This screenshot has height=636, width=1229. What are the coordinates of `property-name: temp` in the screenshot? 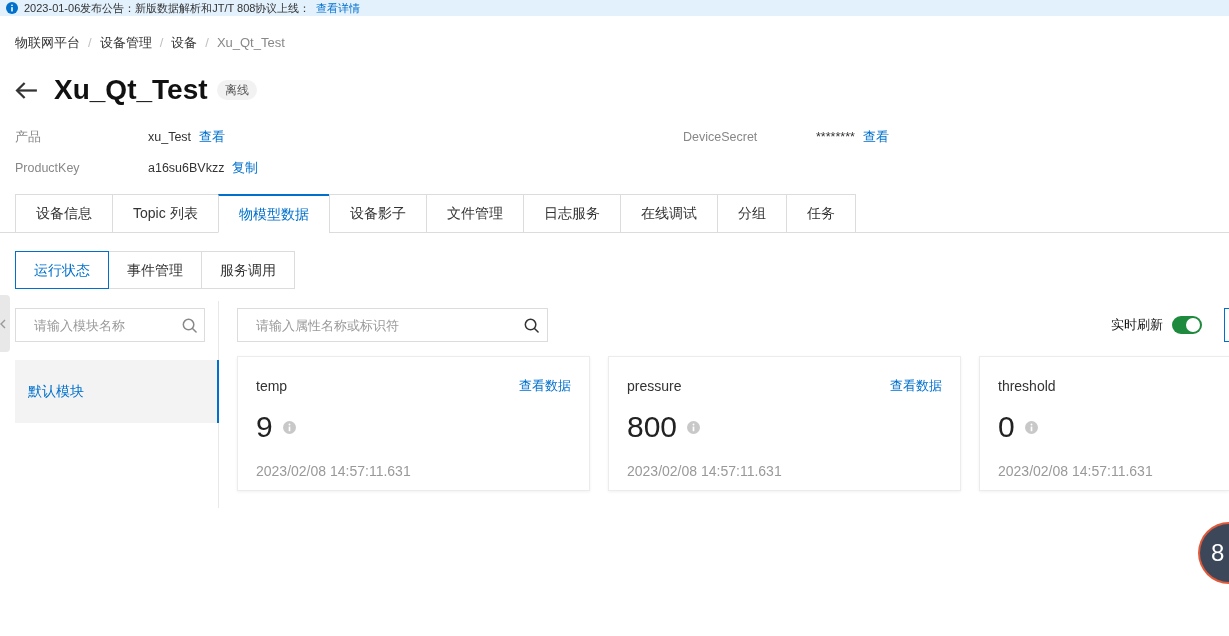 It's located at (272, 386).